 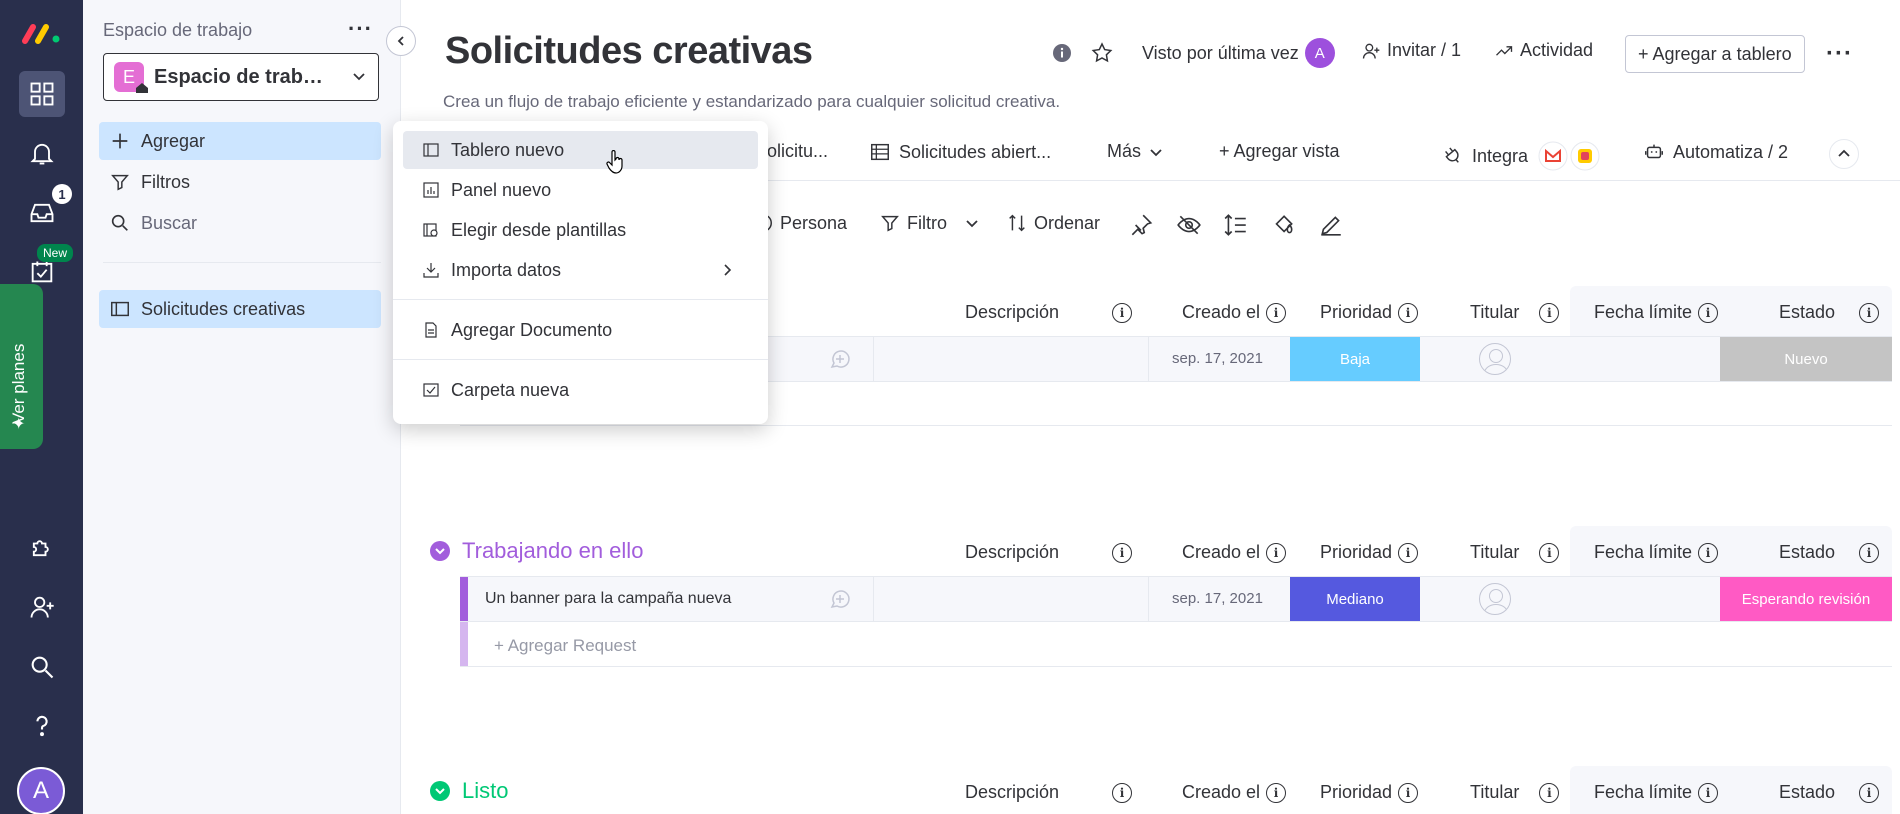 I want to click on automate-button: Automatiza / 2, so click(x=1715, y=152).